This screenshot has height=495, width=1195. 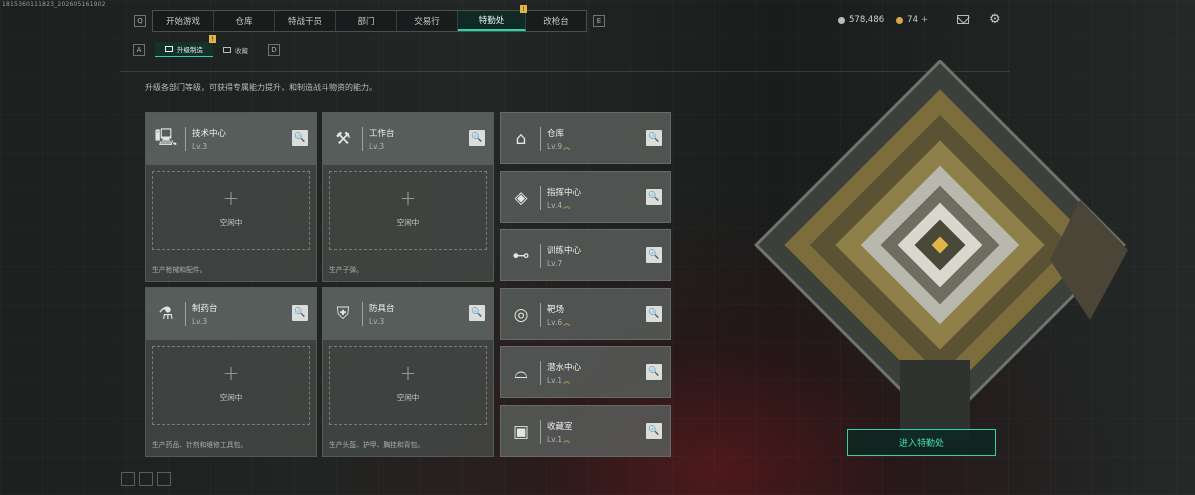 What do you see at coordinates (382, 134) in the screenshot?
I see `card-title: 工作台` at bounding box center [382, 134].